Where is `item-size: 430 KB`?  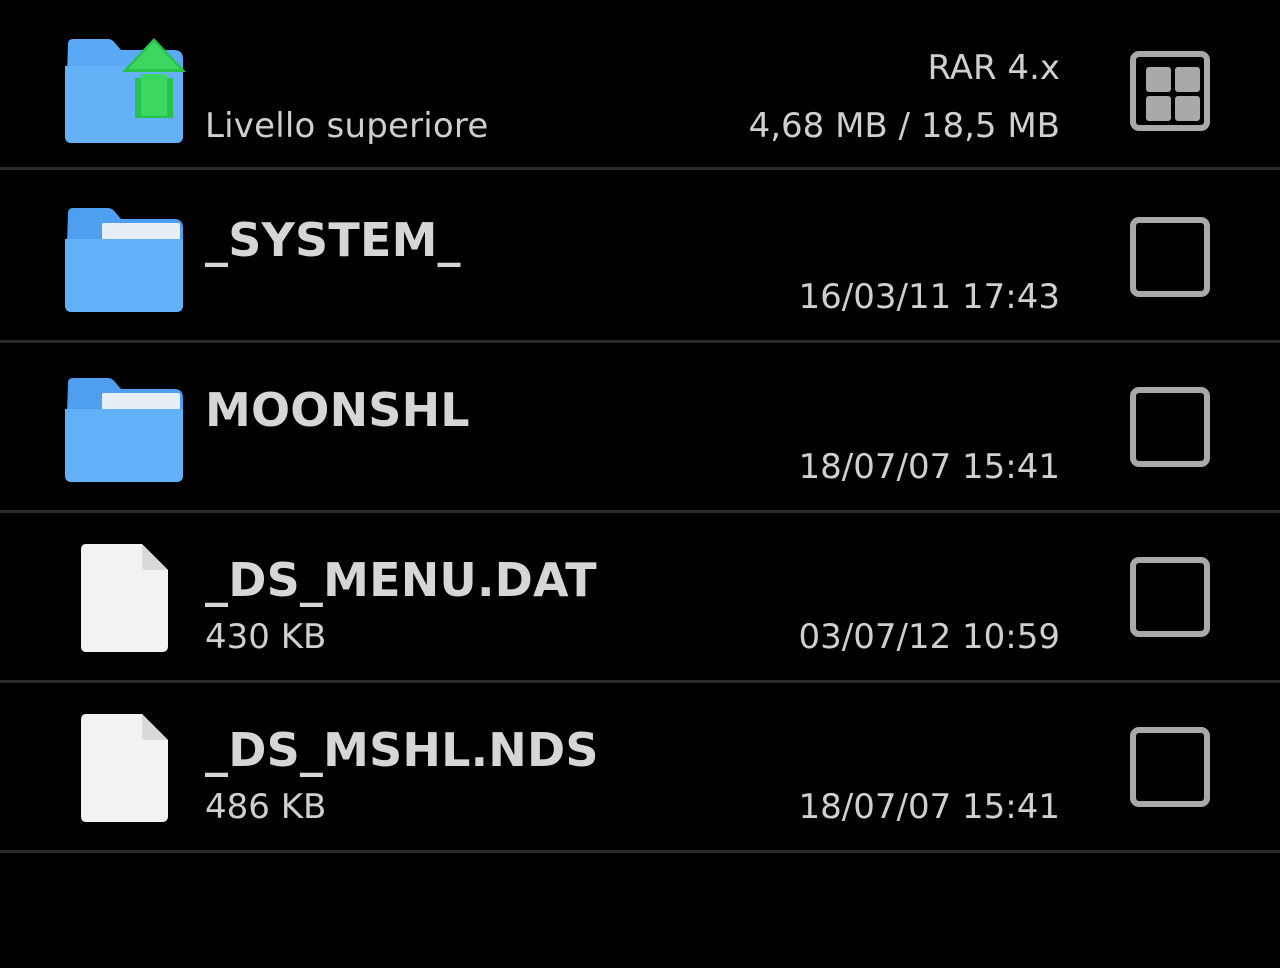 item-size: 430 KB is located at coordinates (266, 637).